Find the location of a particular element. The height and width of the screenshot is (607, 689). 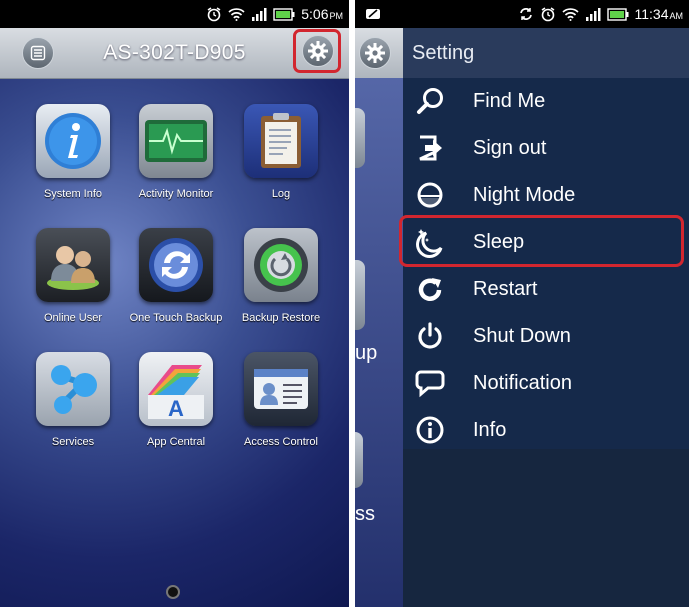

power-icon is located at coordinates (430, 335).